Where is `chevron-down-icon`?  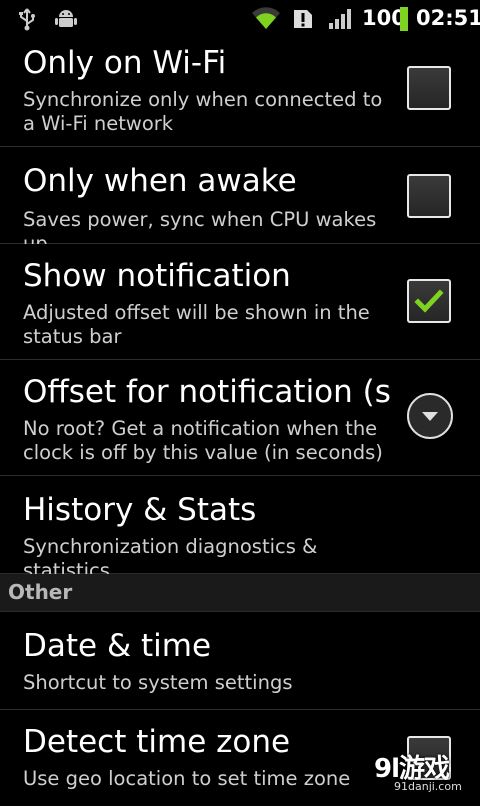
chevron-down-icon is located at coordinates (430, 416).